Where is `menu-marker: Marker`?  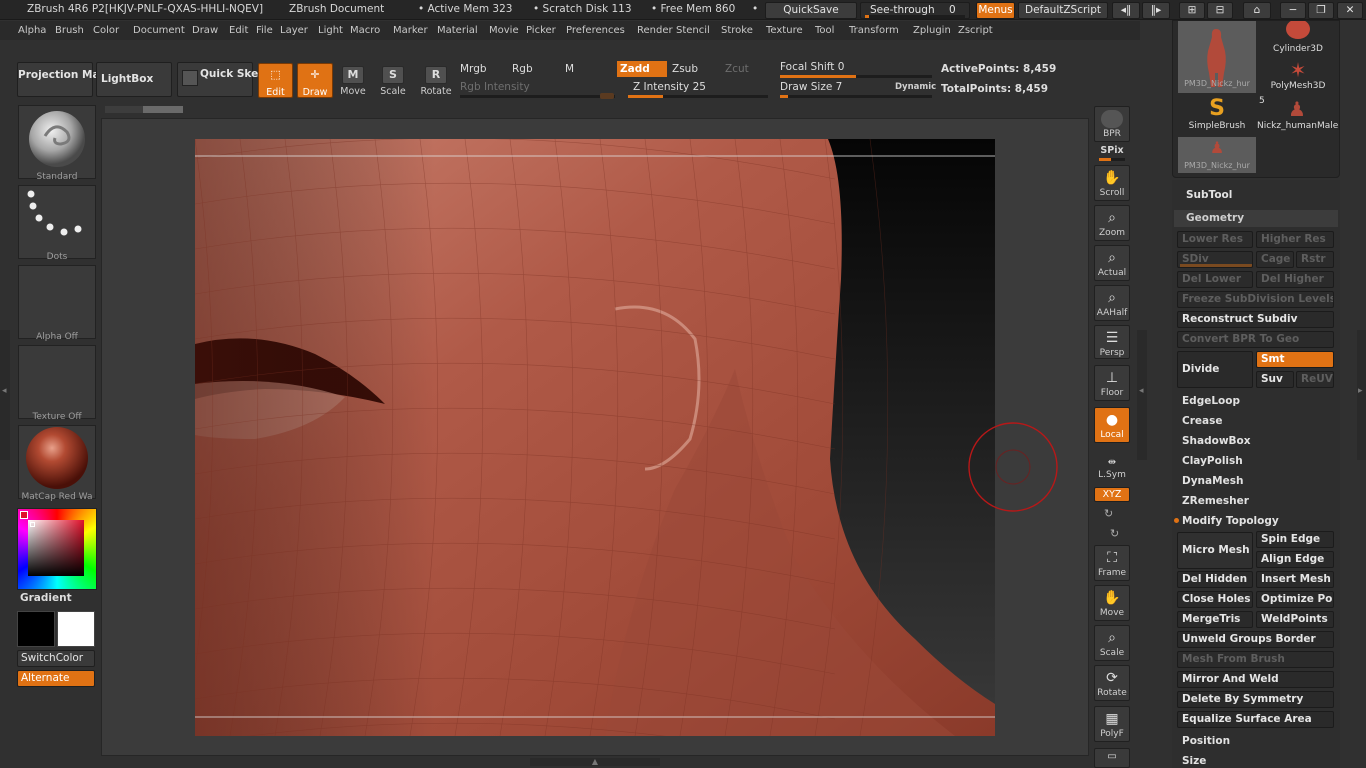 menu-marker: Marker is located at coordinates (410, 30).